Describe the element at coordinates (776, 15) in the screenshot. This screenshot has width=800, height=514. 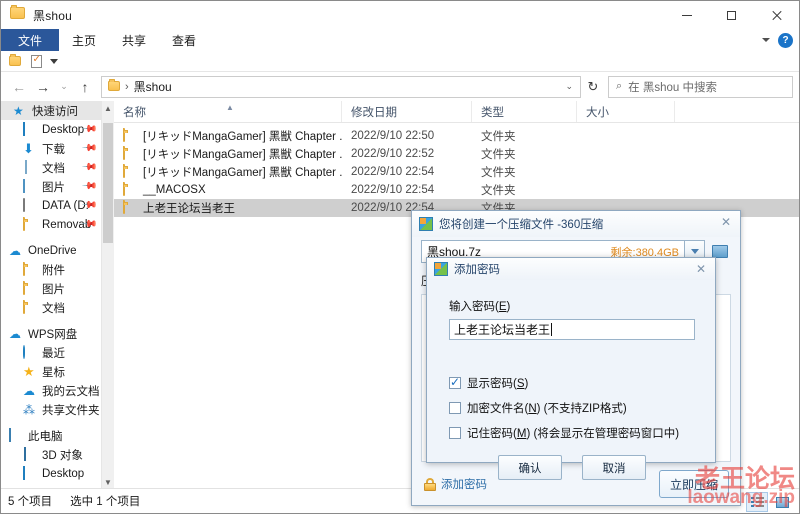
I see `close-button` at that location.